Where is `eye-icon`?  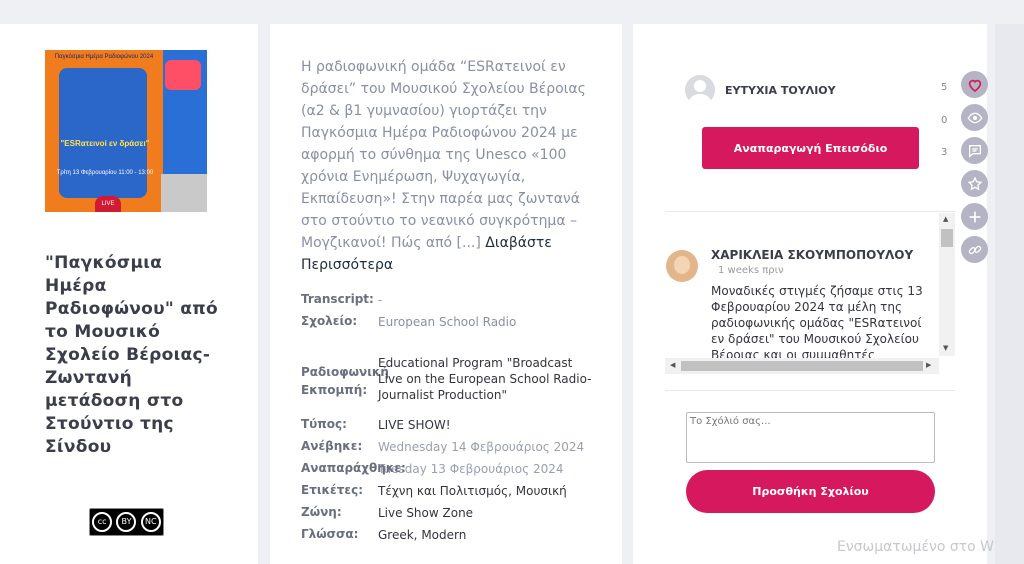
eye-icon is located at coordinates (974, 118).